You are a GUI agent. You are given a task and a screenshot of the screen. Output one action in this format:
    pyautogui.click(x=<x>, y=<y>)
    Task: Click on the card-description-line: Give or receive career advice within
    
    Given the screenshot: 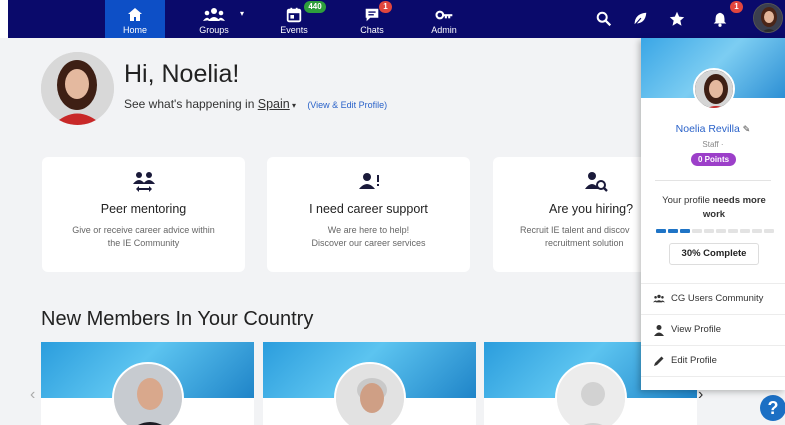 What is the action you would take?
    pyautogui.click(x=143, y=230)
    